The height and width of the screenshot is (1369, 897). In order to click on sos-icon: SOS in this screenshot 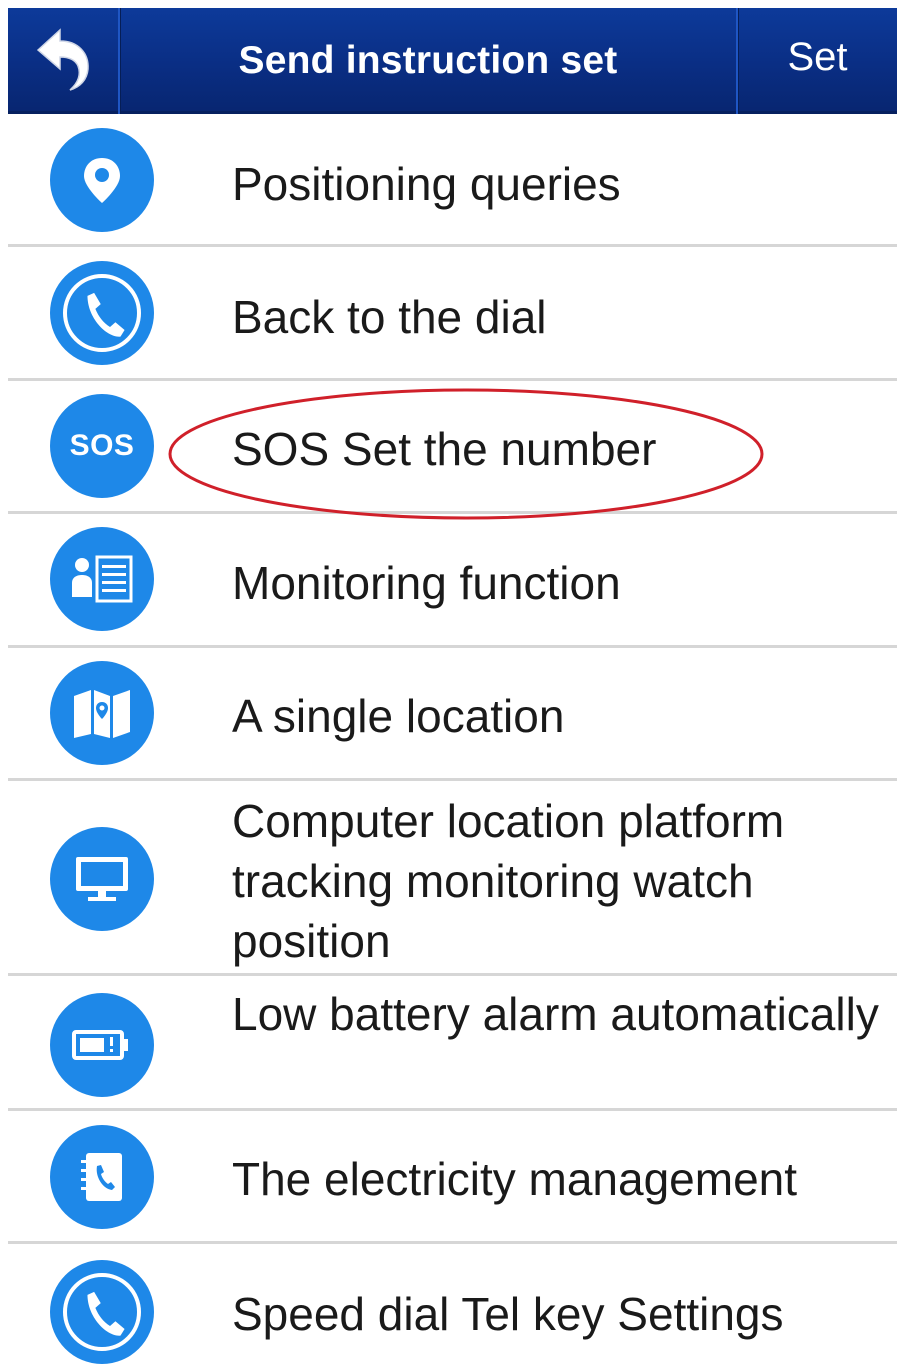, I will do `click(102, 446)`.